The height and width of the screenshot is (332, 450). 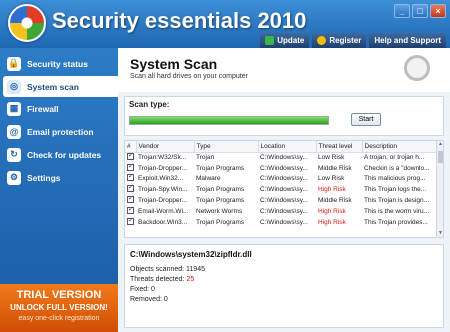 What do you see at coordinates (59, 154) in the screenshot?
I see `sidebar-item-check-updates: ↻ Check for updates` at bounding box center [59, 154].